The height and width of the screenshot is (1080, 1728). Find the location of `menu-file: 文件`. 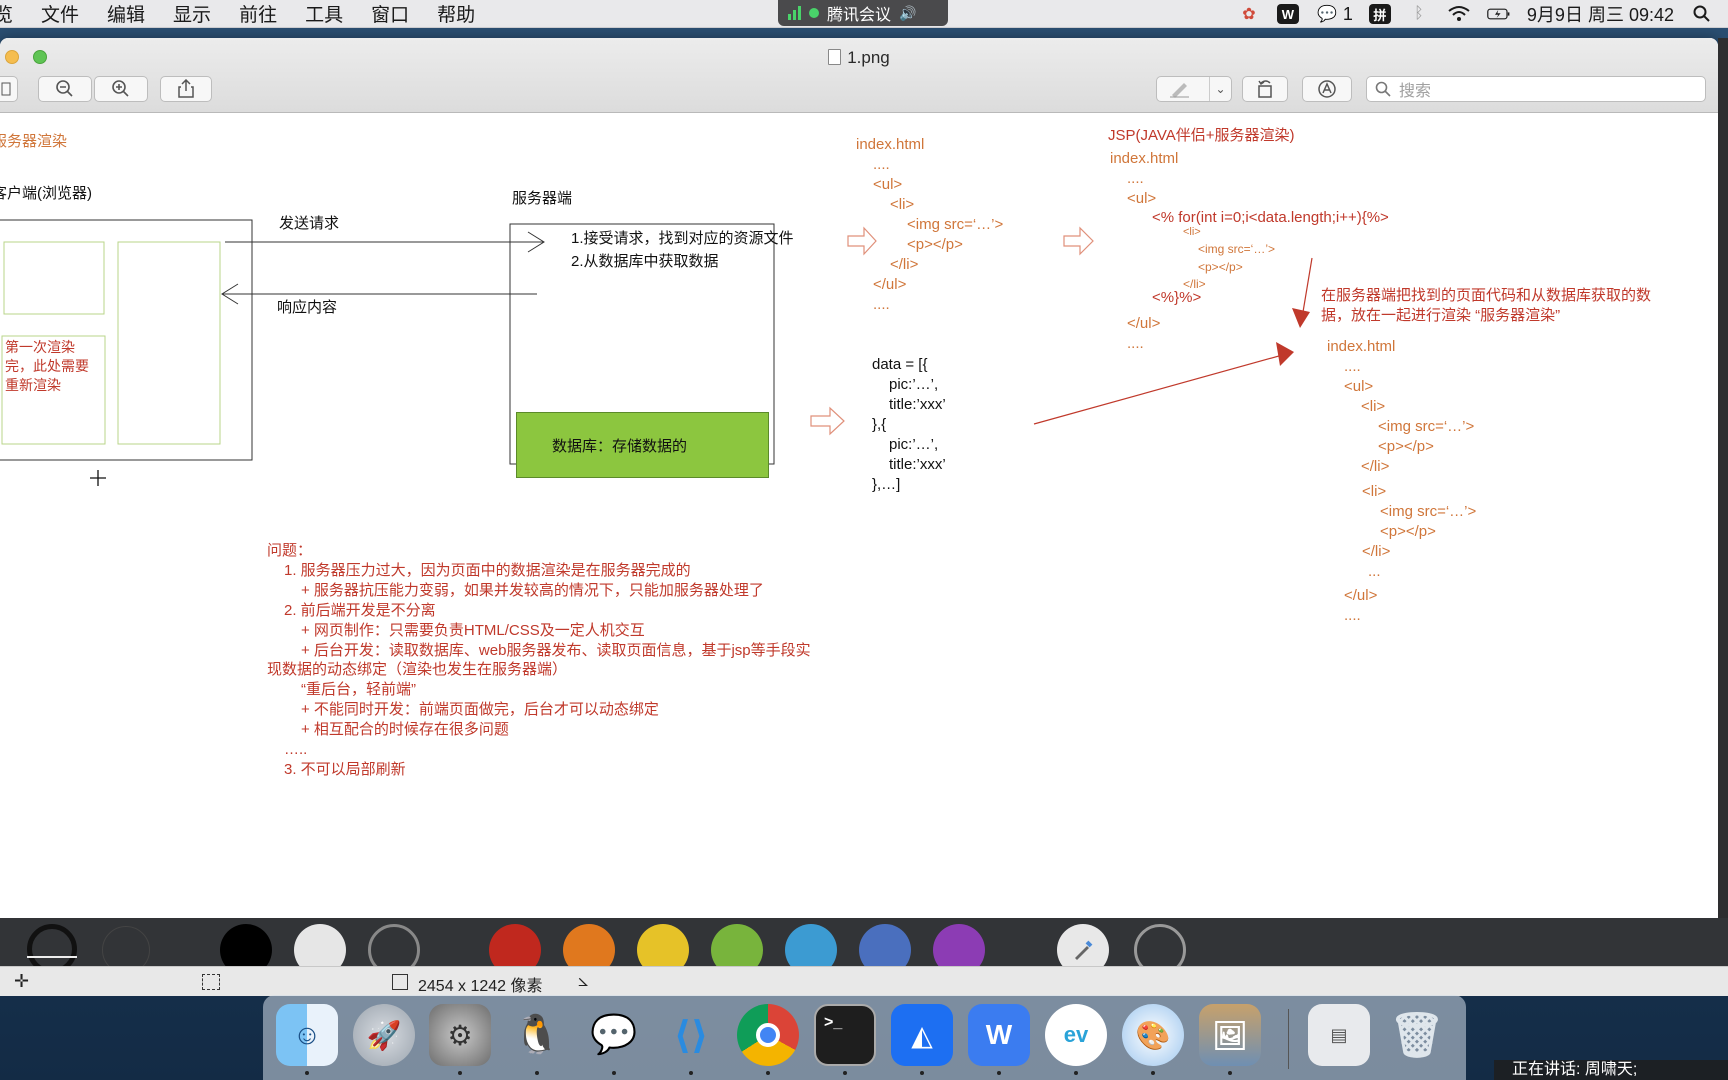

menu-file: 文件 is located at coordinates (60, 13).